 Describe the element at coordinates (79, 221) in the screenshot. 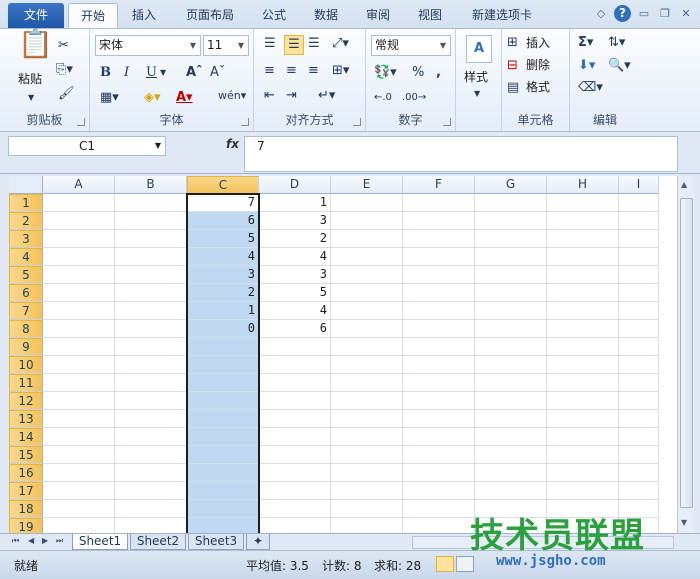

I see `cell-a2` at that location.